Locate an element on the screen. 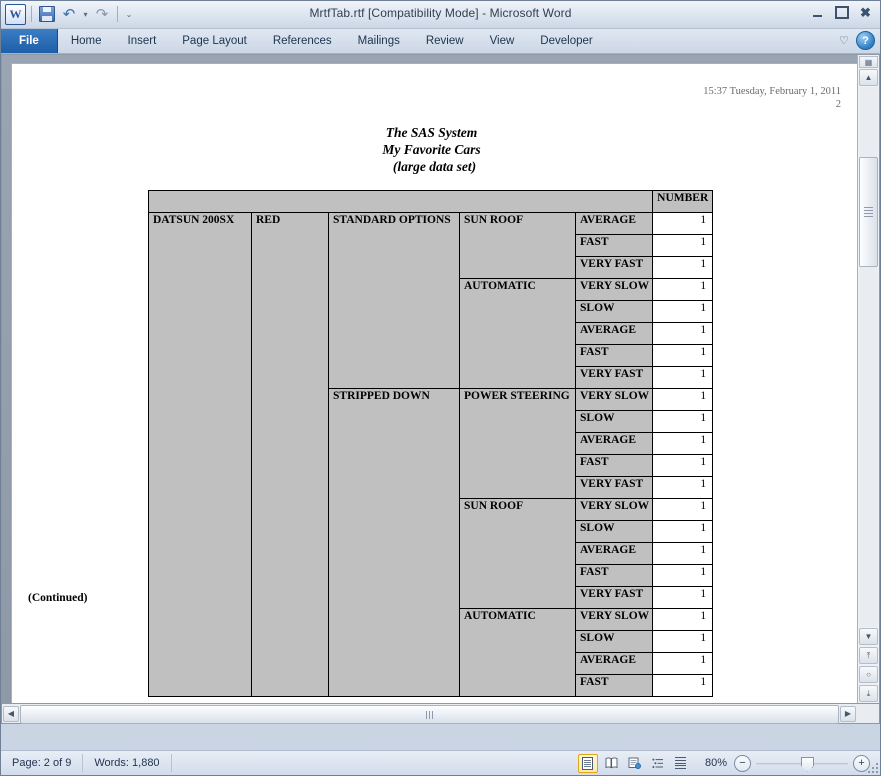 This screenshot has width=881, height=776. page-stamp: 15:37 Tuesday, February 1, 2011 2 is located at coordinates (772, 98).